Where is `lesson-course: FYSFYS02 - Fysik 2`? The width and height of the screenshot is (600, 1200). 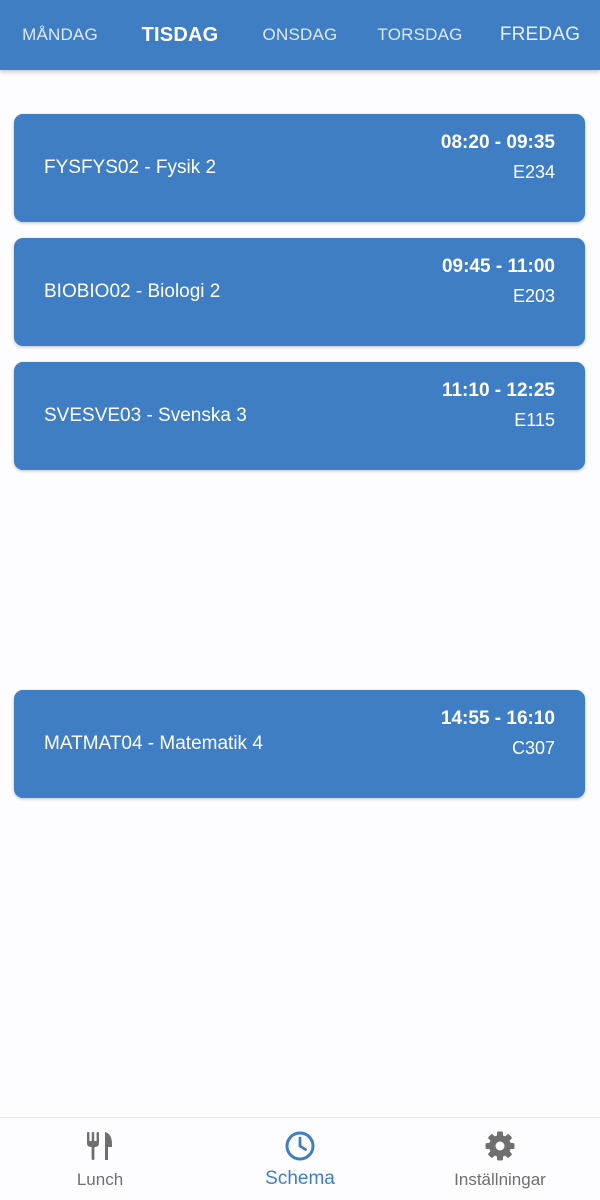
lesson-course: FYSFYS02 - Fysik 2 is located at coordinates (130, 167).